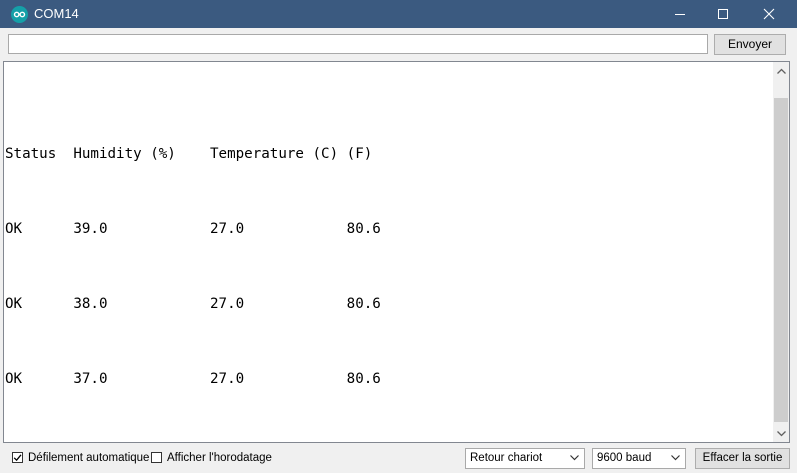 The image size is (797, 473). What do you see at coordinates (156, 457) in the screenshot?
I see `timestamp-checkbox` at bounding box center [156, 457].